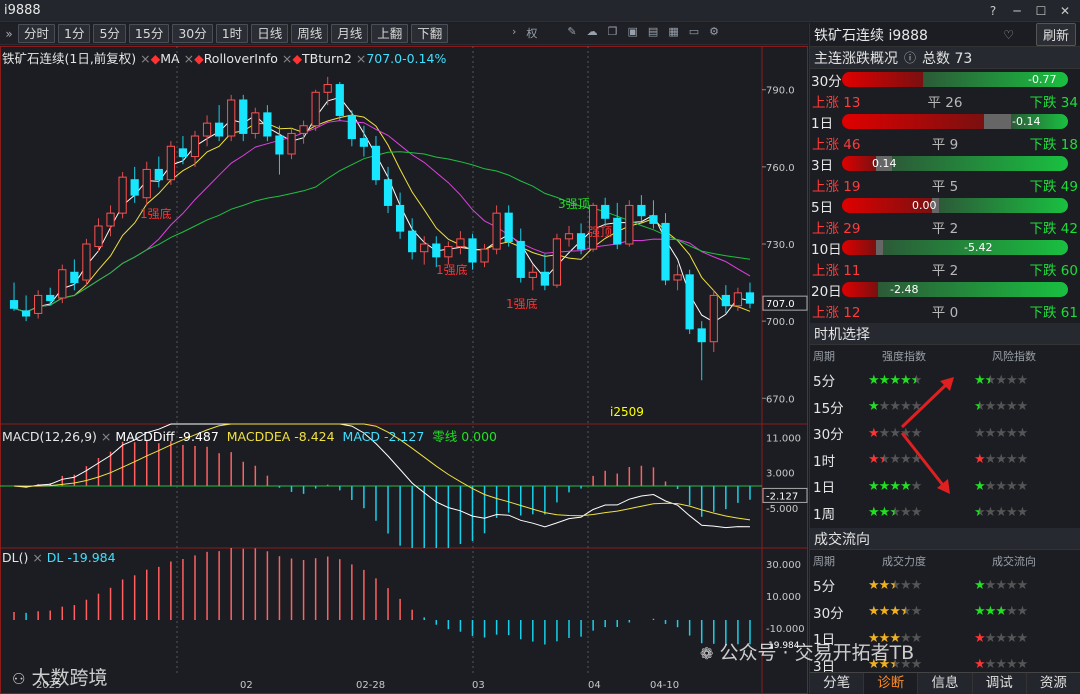 The height and width of the screenshot is (694, 1080). Describe the element at coordinates (270, 33) in the screenshot. I see `period-button-6: 日线` at that location.